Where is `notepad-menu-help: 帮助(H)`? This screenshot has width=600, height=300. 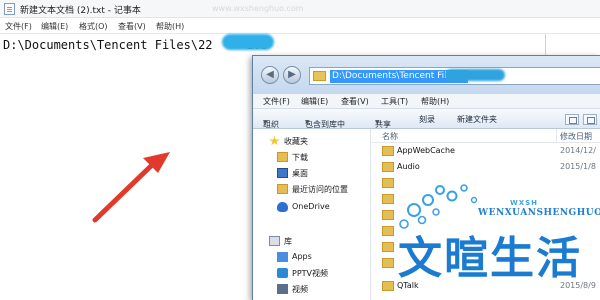
notepad-menu-help: 帮助(H) is located at coordinates (170, 26).